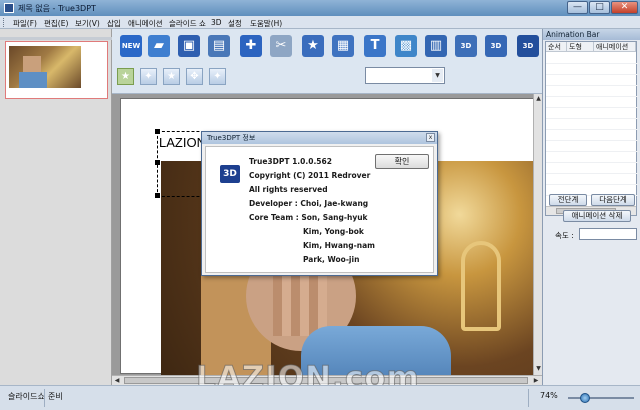 This screenshot has width=640, height=410. I want to click on team-member-text: Kim, Hwang-nam, so click(339, 245).